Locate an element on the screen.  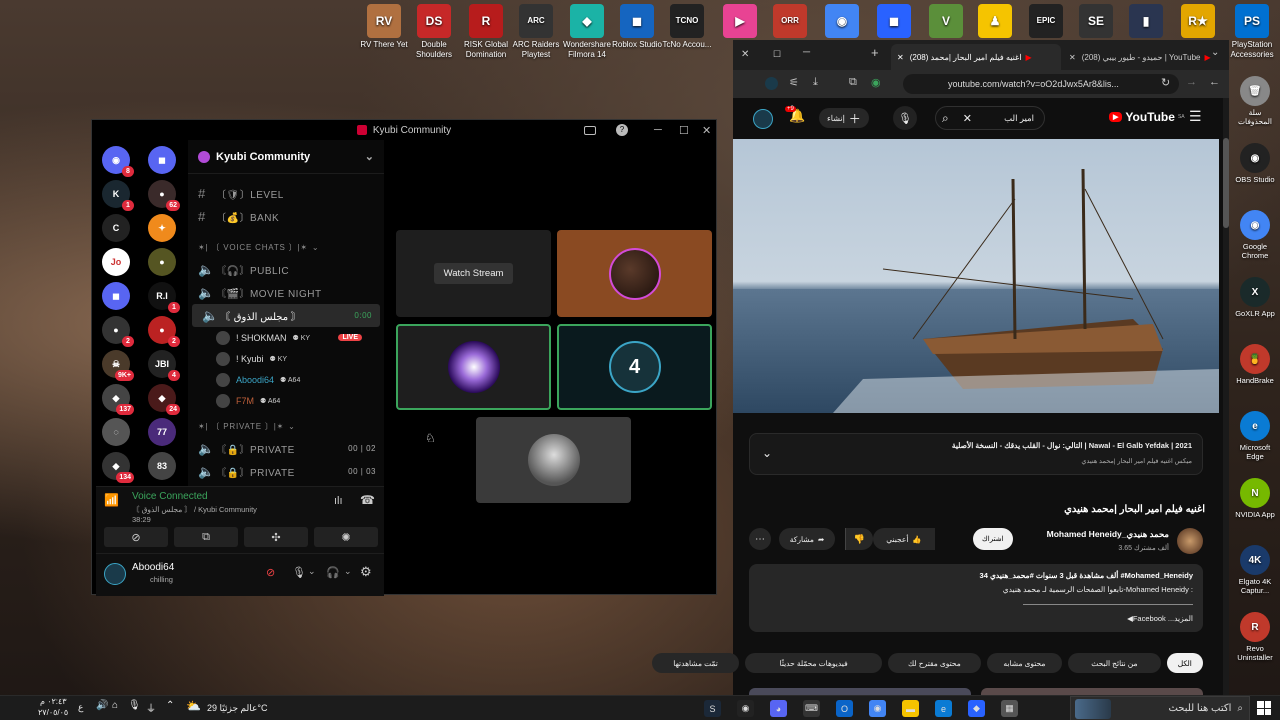
desktop-icon: PS PlayStation Accessories is located at coordinates (1251, 32).